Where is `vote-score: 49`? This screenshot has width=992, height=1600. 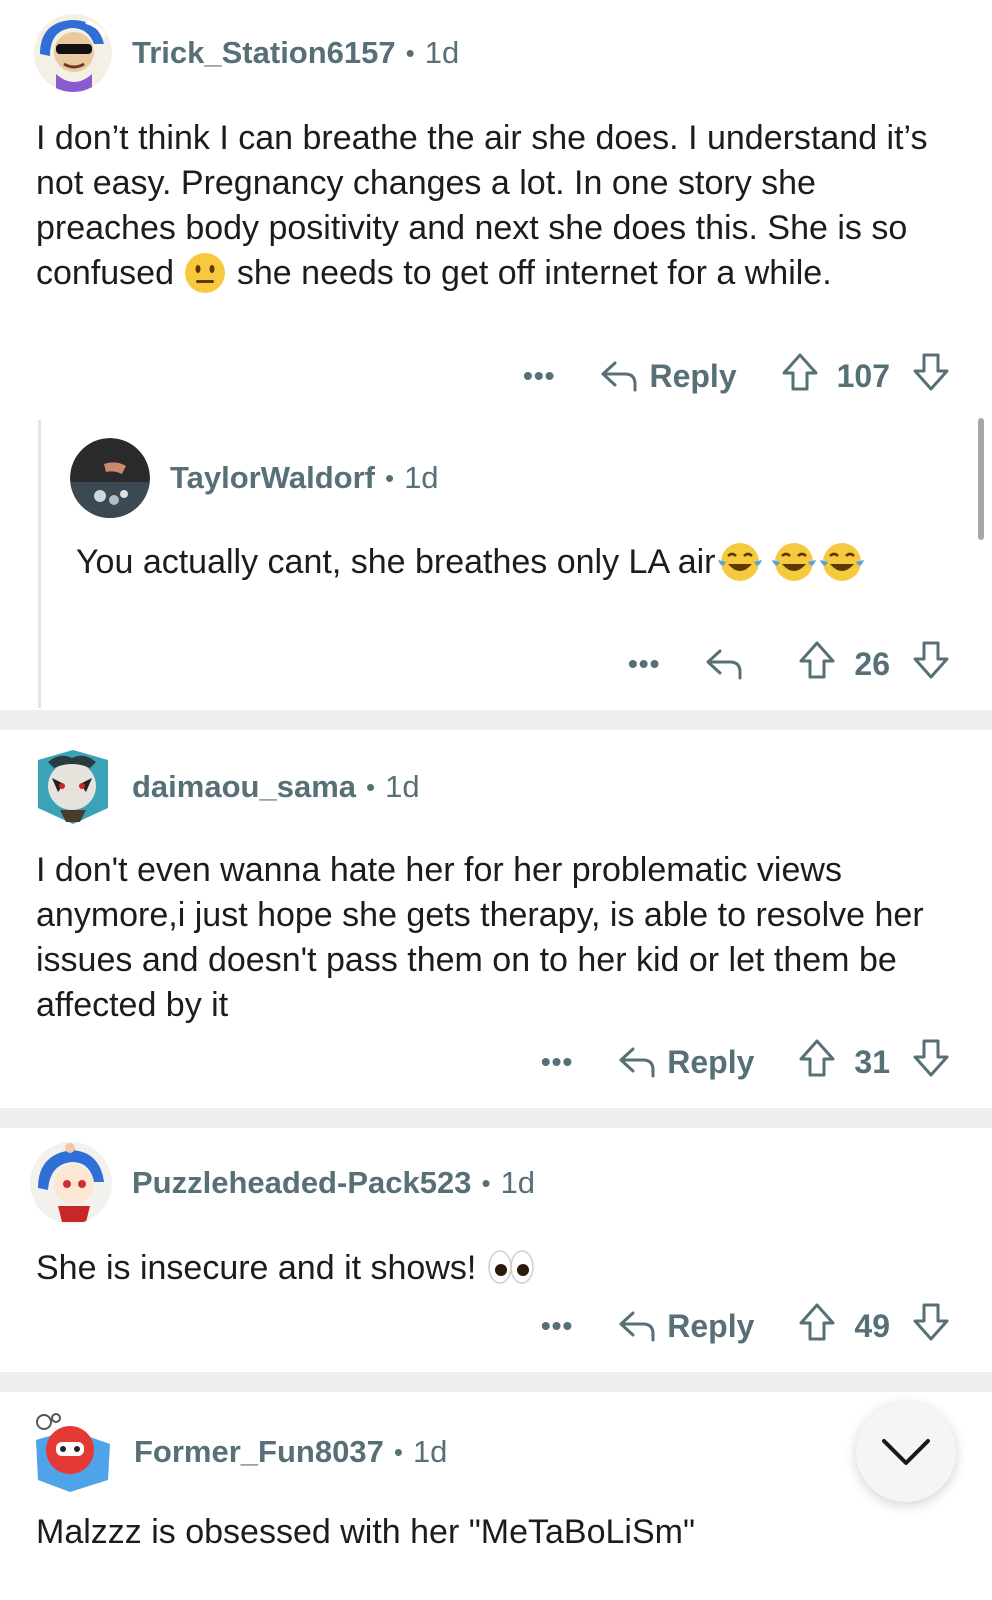 vote-score: 49 is located at coordinates (872, 1325).